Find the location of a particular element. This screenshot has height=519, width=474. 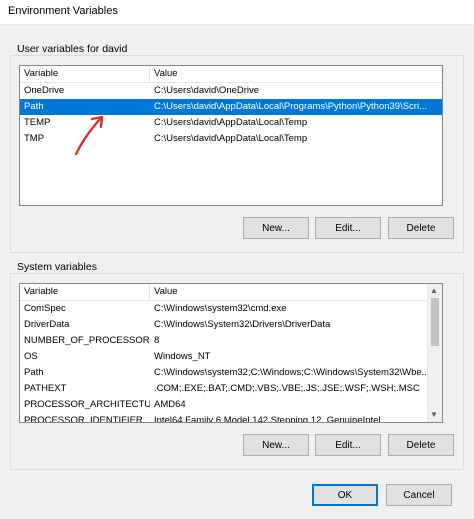

scroll-down-arrow-icon: ▼ is located at coordinates (434, 415).